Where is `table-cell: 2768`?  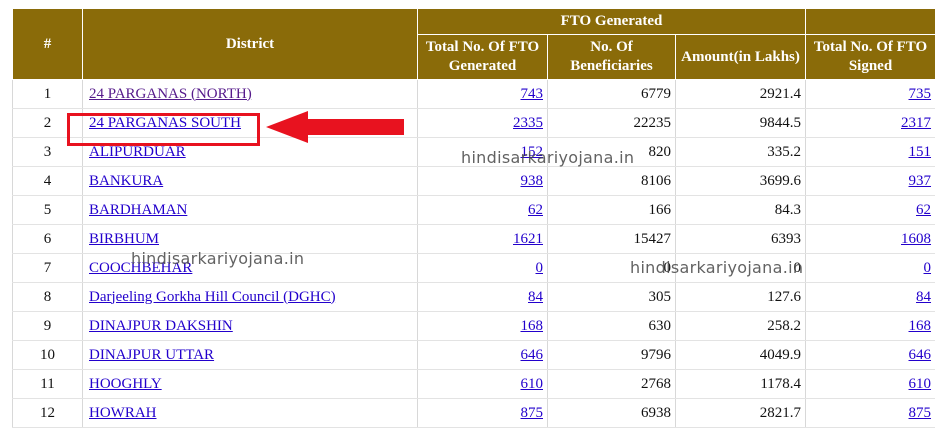
table-cell: 2768 is located at coordinates (611, 384).